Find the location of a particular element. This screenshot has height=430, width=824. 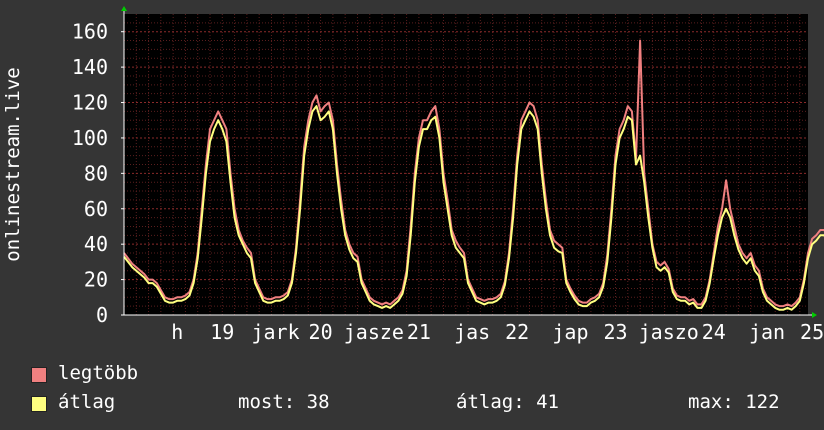

y-tick-label: 40 is located at coordinates (96, 244).